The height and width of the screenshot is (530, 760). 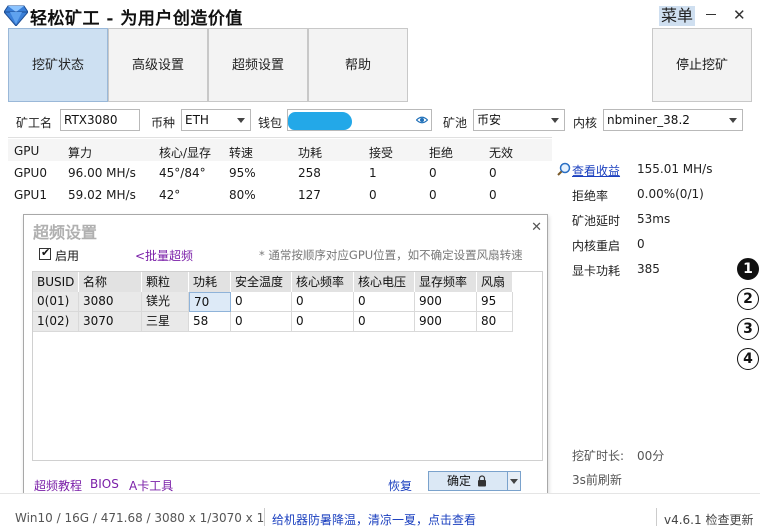 What do you see at coordinates (56, 322) in the screenshot?
I see `oc-cell-busid: 1(02)` at bounding box center [56, 322].